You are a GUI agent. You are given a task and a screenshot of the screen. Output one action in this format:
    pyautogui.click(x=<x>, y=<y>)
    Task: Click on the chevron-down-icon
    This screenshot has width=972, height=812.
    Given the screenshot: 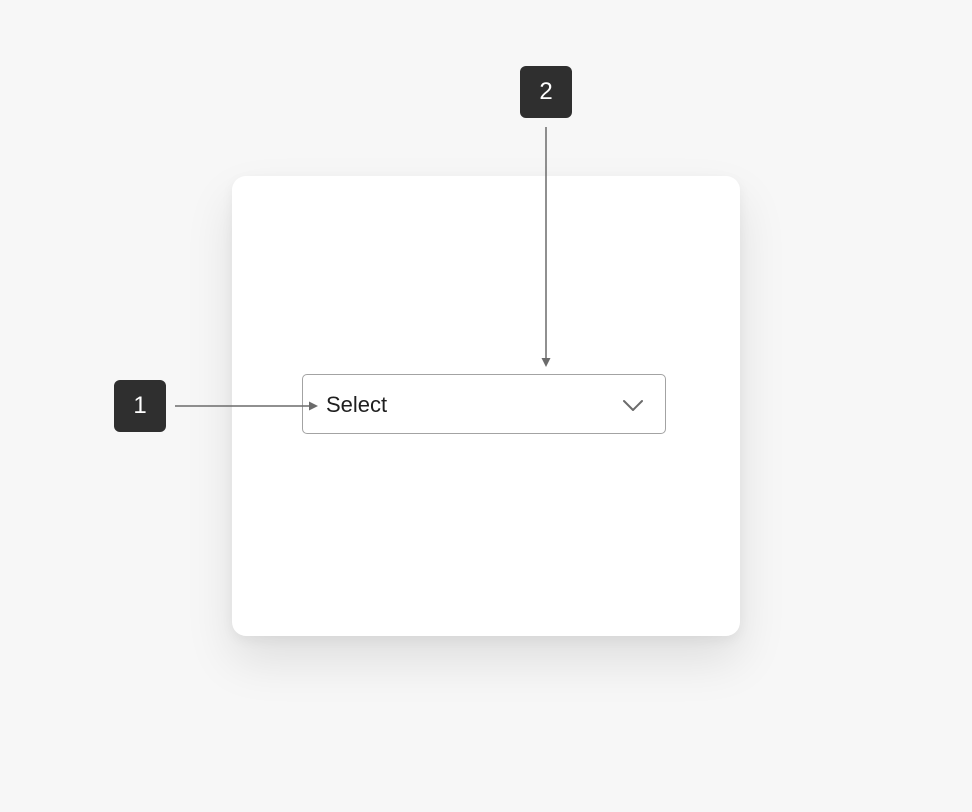 What is the action you would take?
    pyautogui.click(x=633, y=405)
    